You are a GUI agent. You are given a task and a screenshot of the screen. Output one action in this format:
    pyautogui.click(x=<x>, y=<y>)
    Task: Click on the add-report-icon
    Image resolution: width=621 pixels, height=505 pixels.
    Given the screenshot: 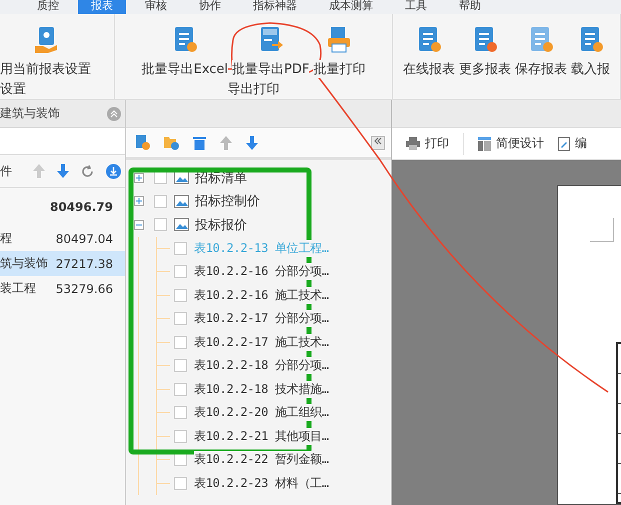 What is the action you would take?
    pyautogui.click(x=143, y=142)
    